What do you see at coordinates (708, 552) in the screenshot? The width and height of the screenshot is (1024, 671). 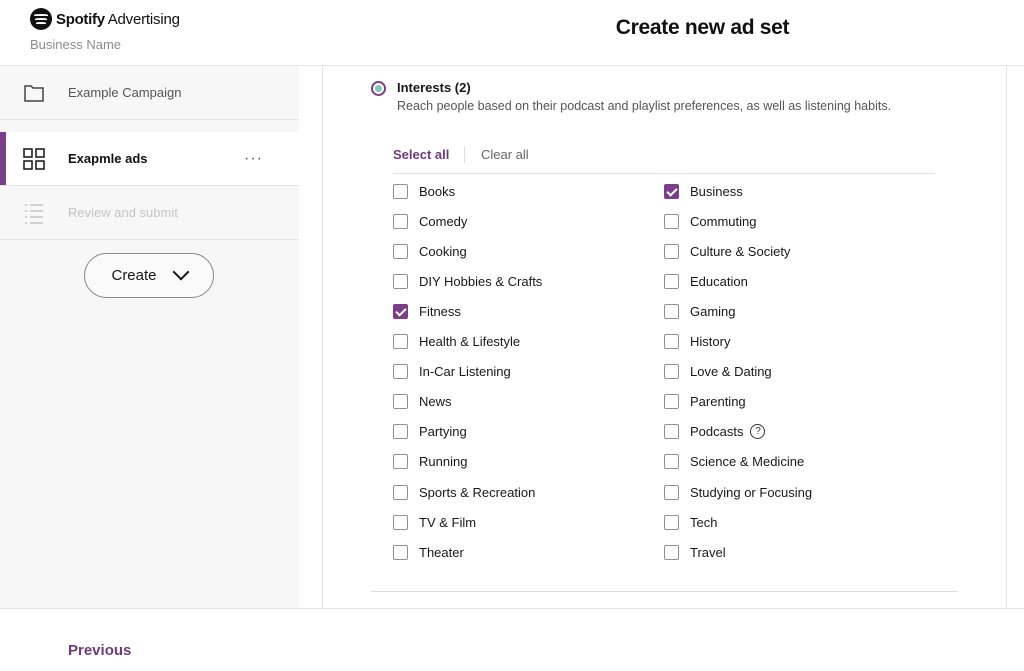 I see `interest-label: Travel` at bounding box center [708, 552].